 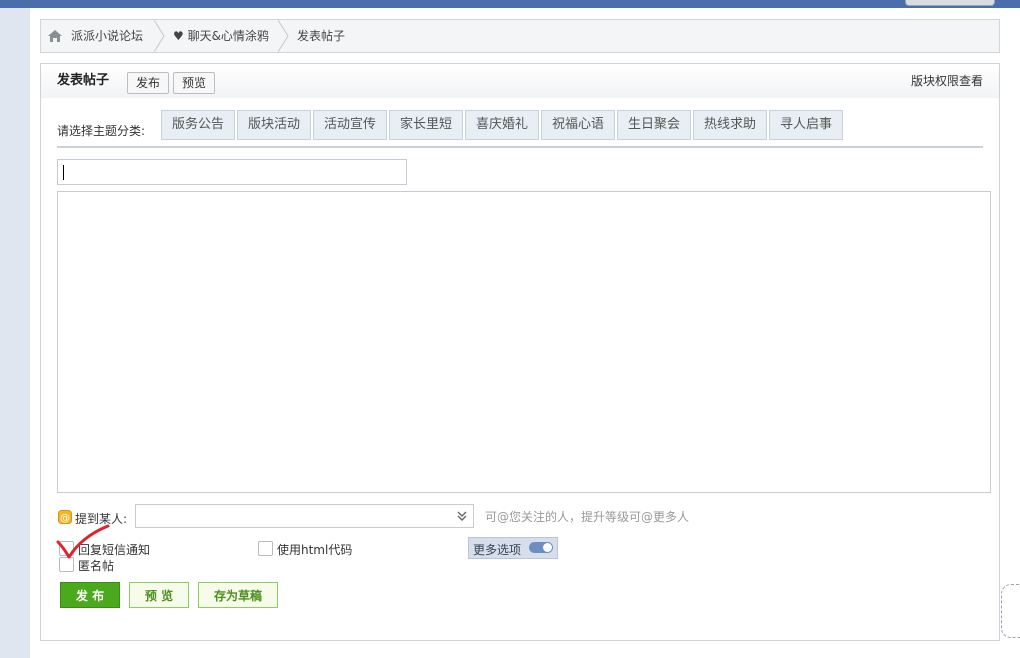 What do you see at coordinates (83, 80) in the screenshot?
I see `panel-title: 发表帖子` at bounding box center [83, 80].